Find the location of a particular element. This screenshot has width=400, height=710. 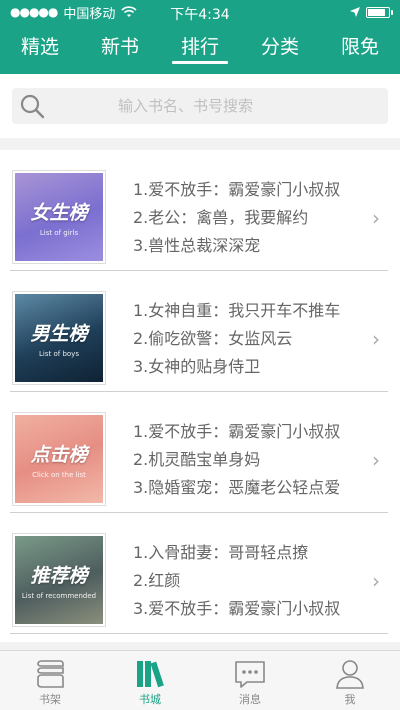

bottom-tab-bar: 书架 书城 消息 我 is located at coordinates (200, 680).